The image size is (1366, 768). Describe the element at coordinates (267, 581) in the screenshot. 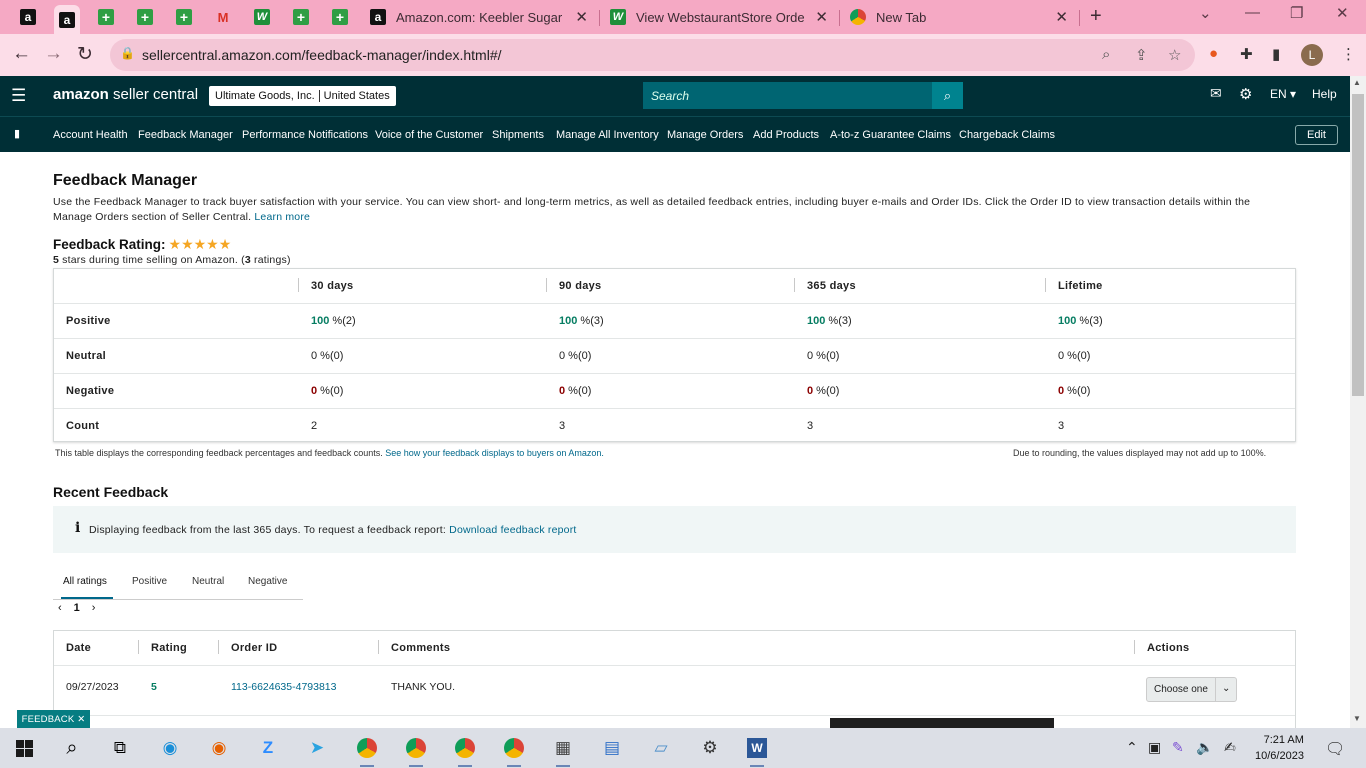

I see `tab-negative: Negative` at that location.